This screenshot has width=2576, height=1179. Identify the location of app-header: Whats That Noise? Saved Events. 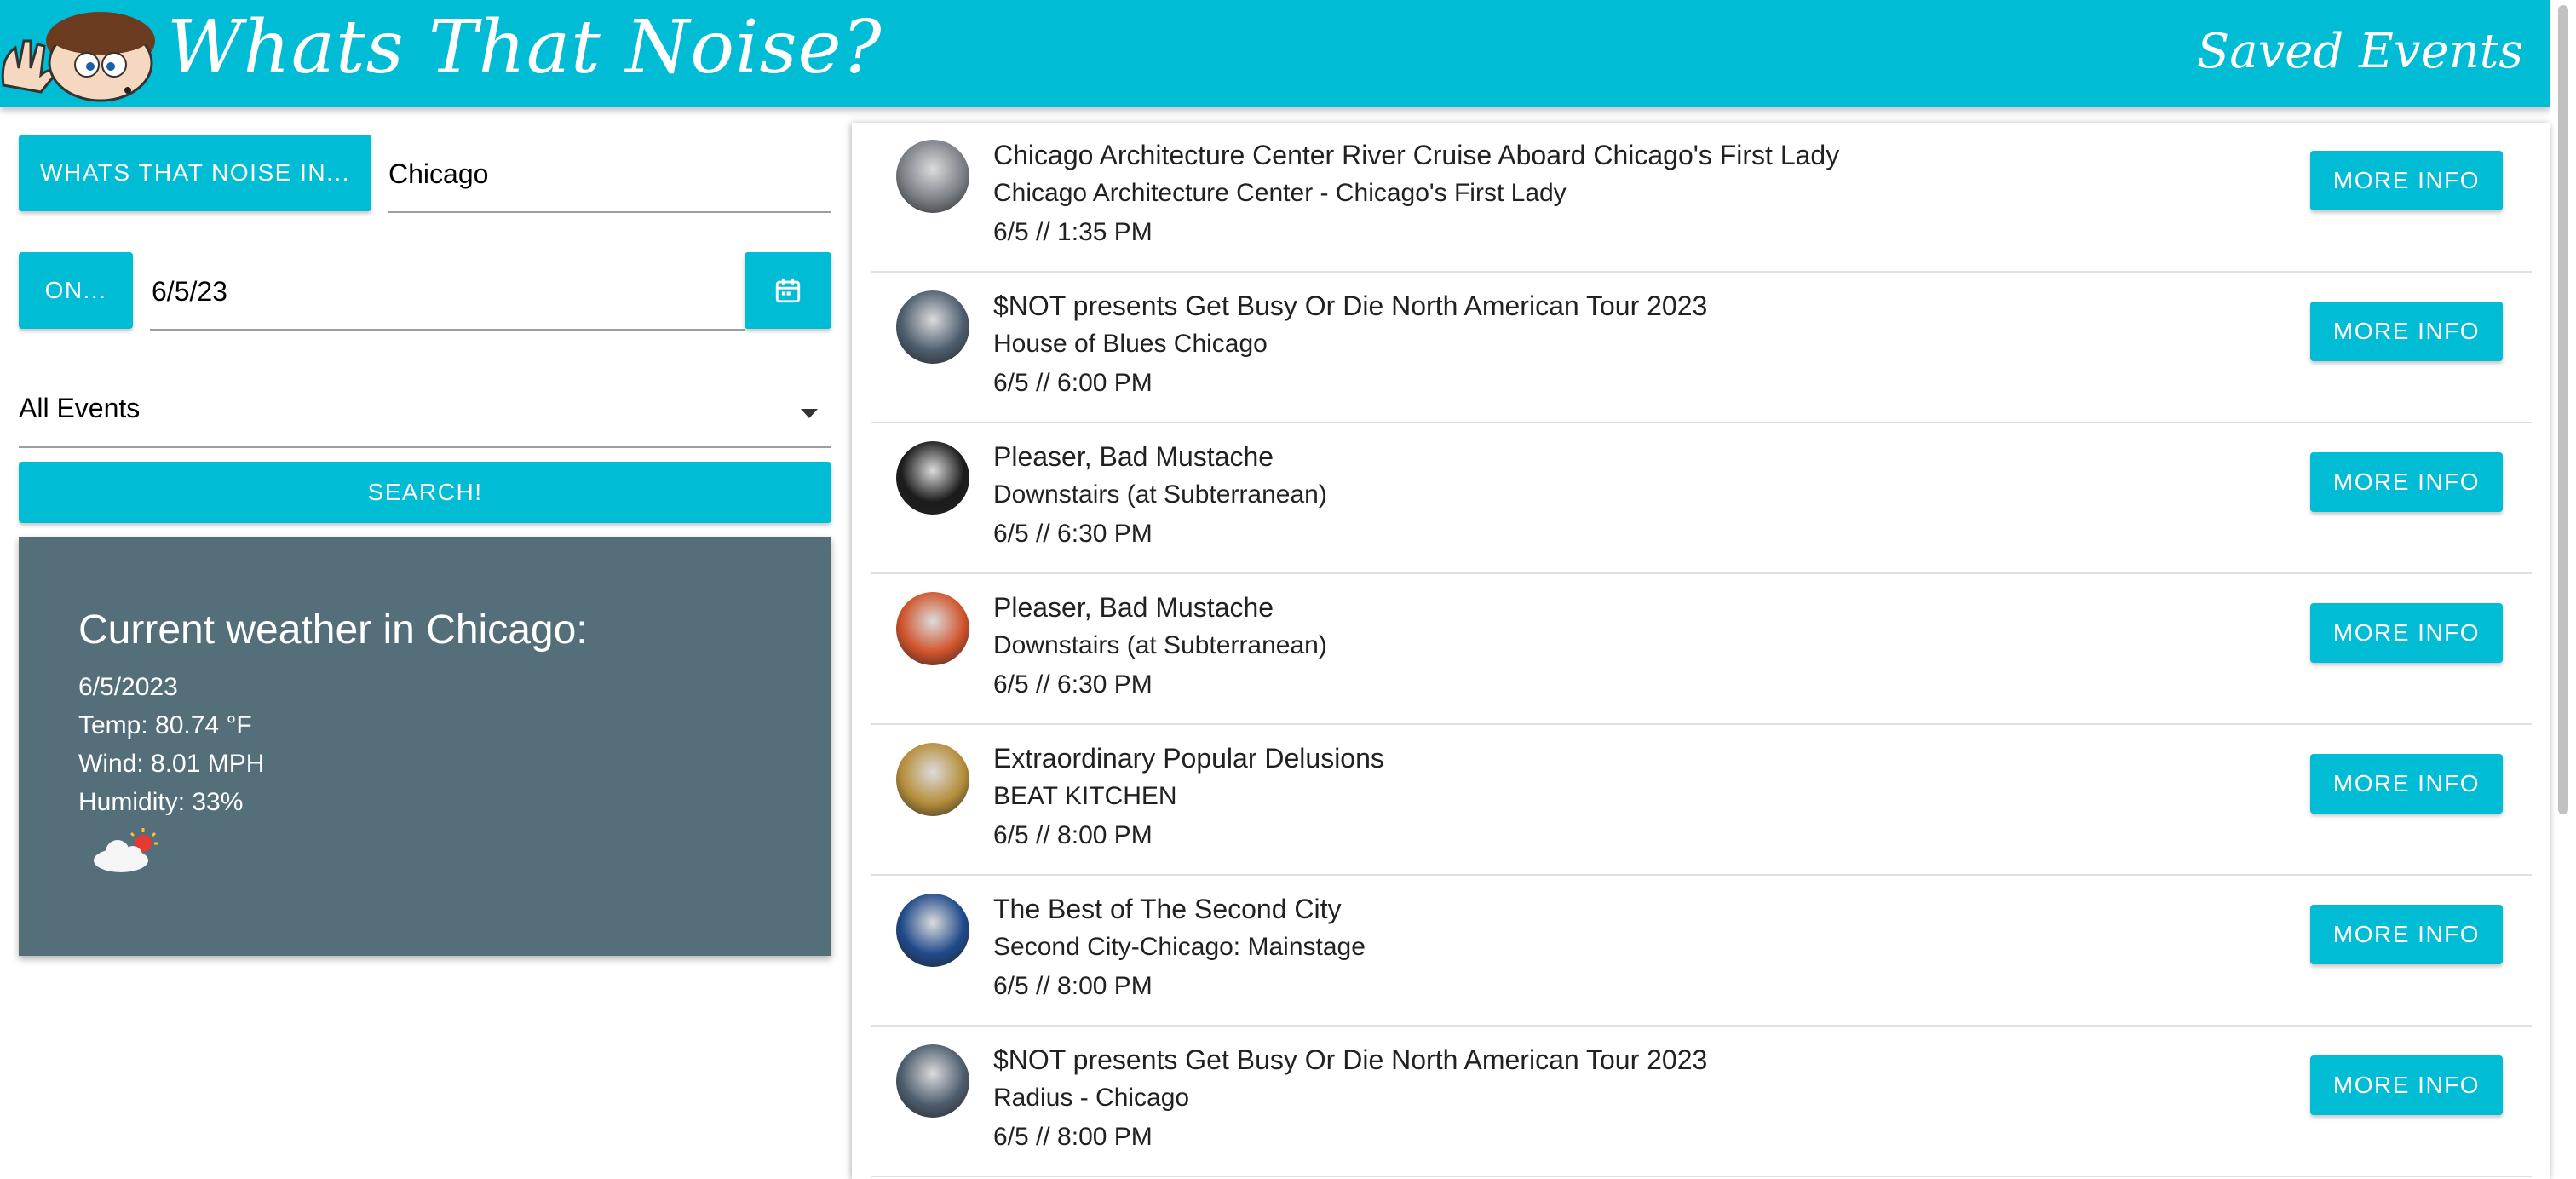
(1275, 53).